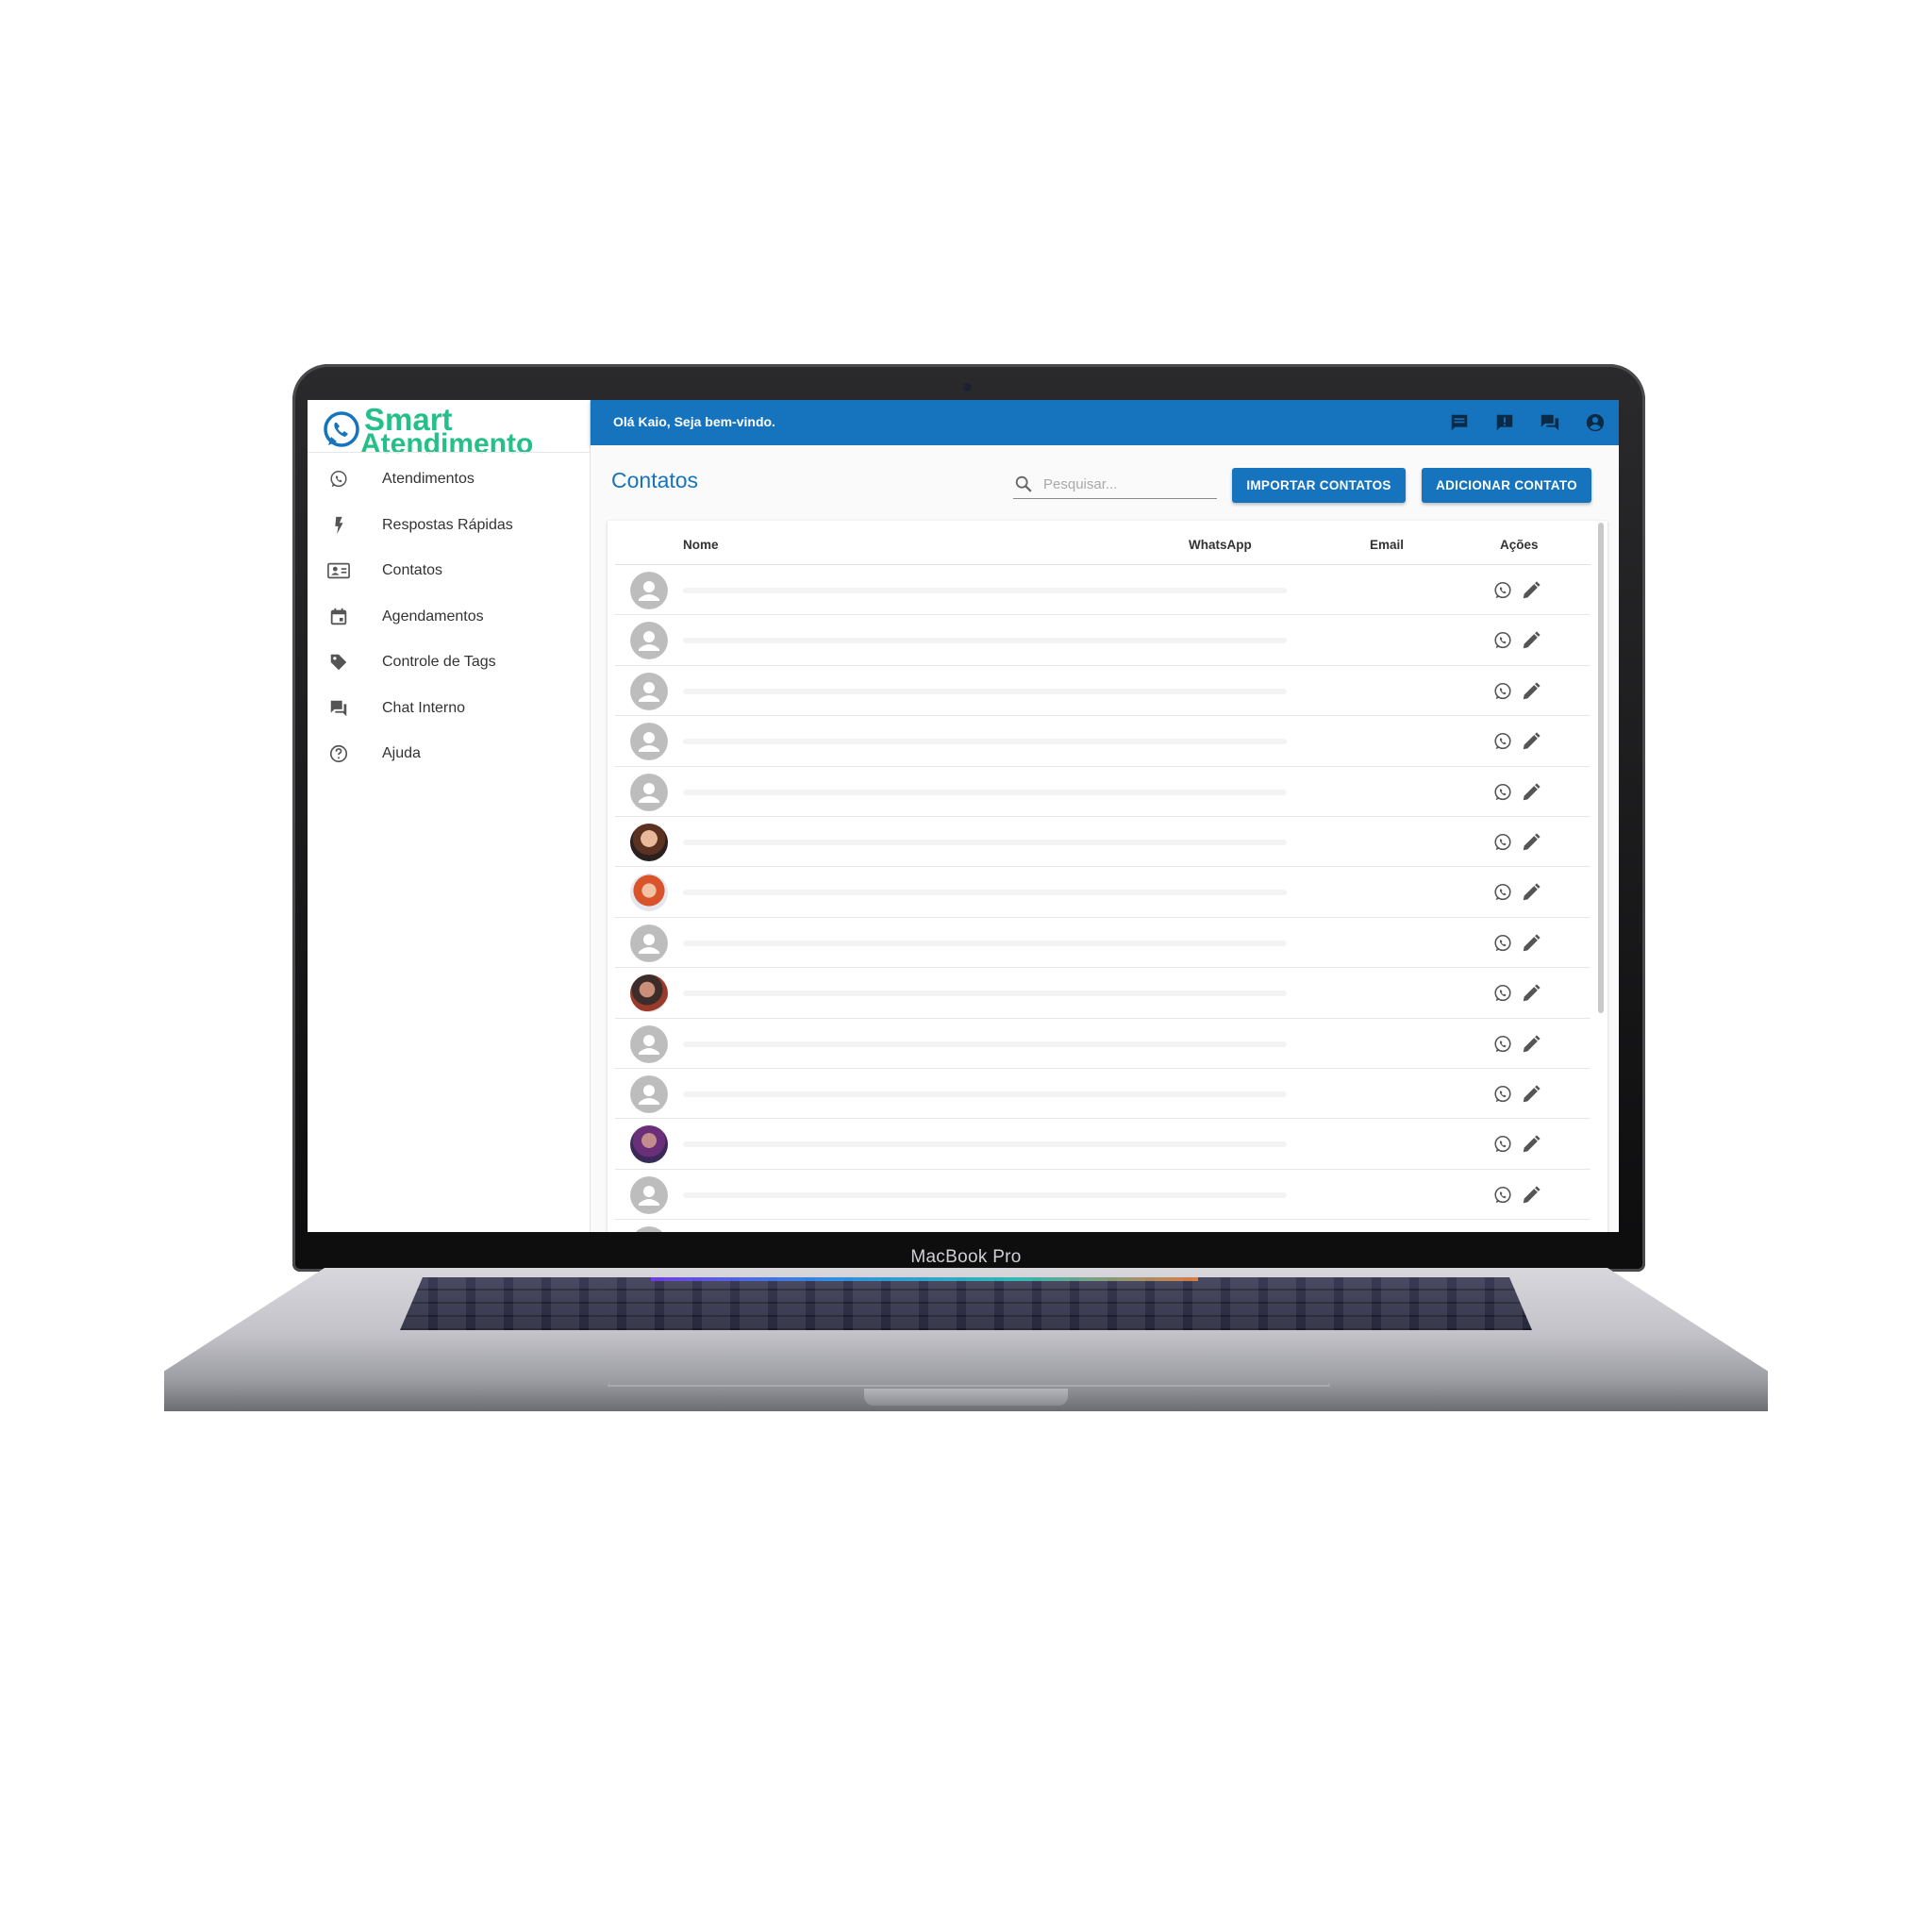 The image size is (1932, 1932). I want to click on forum-icon, so click(1550, 423).